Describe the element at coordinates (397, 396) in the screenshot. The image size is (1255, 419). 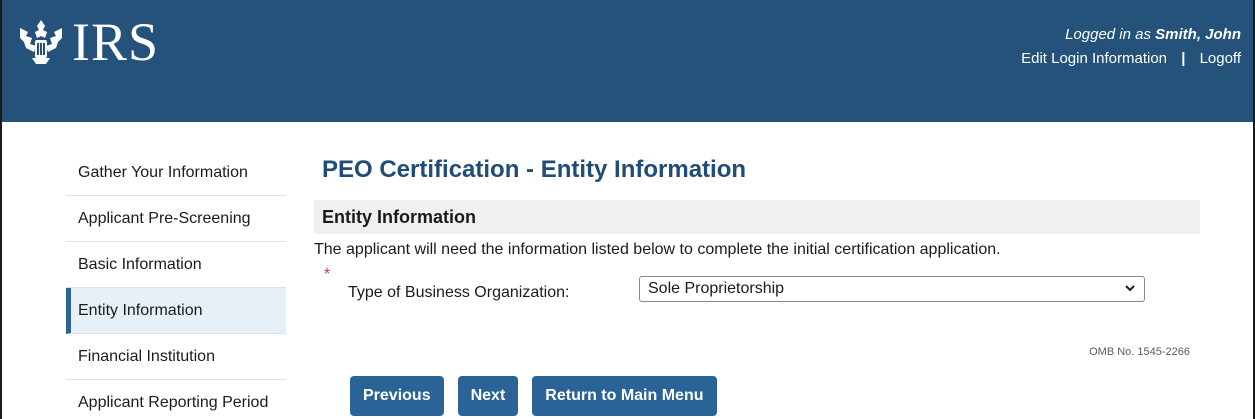
I see `previous-button: Previous` at that location.